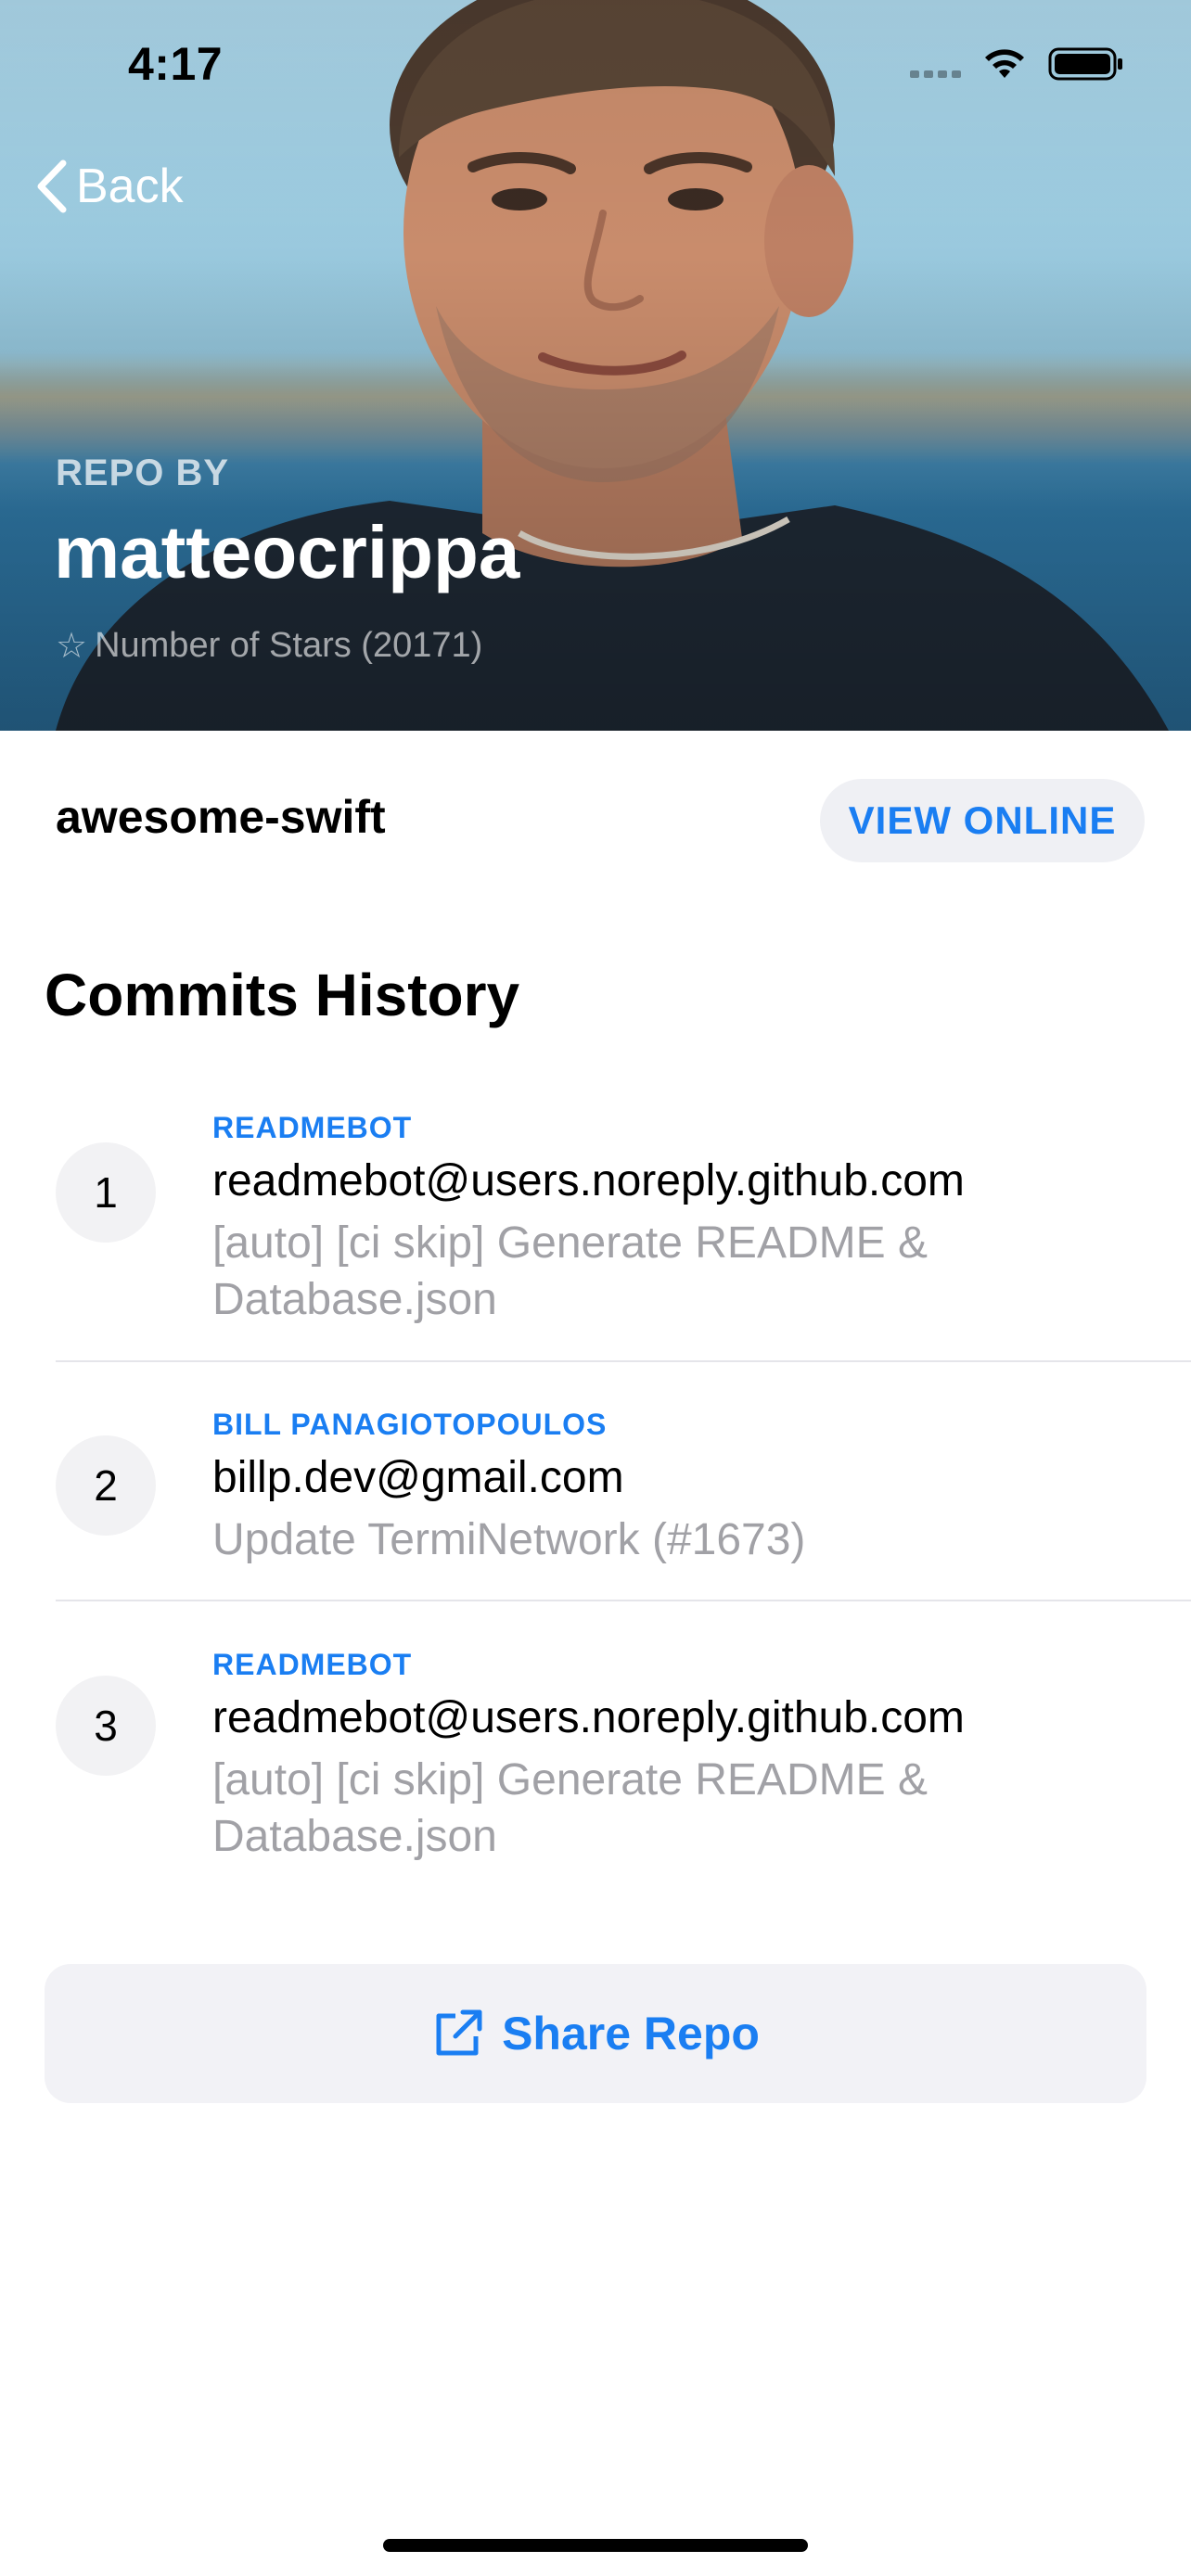 The width and height of the screenshot is (1191, 2576). What do you see at coordinates (72, 646) in the screenshot?
I see `star-outline-icon: ☆` at bounding box center [72, 646].